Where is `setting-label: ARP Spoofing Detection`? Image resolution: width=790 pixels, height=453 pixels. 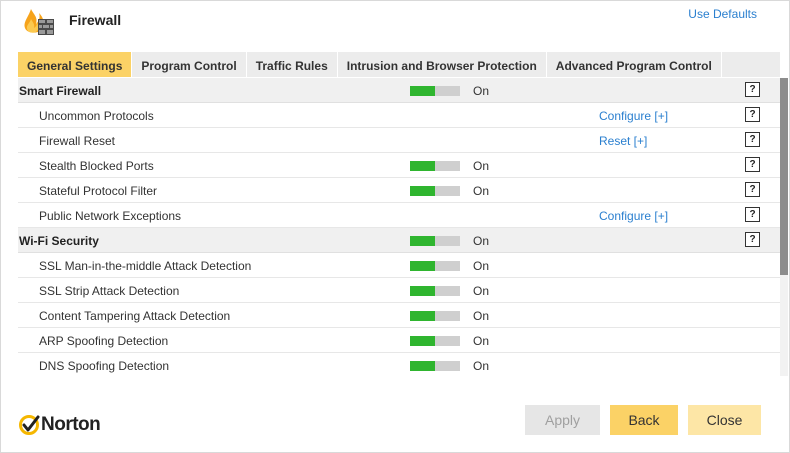 setting-label: ARP Spoofing Detection is located at coordinates (104, 341).